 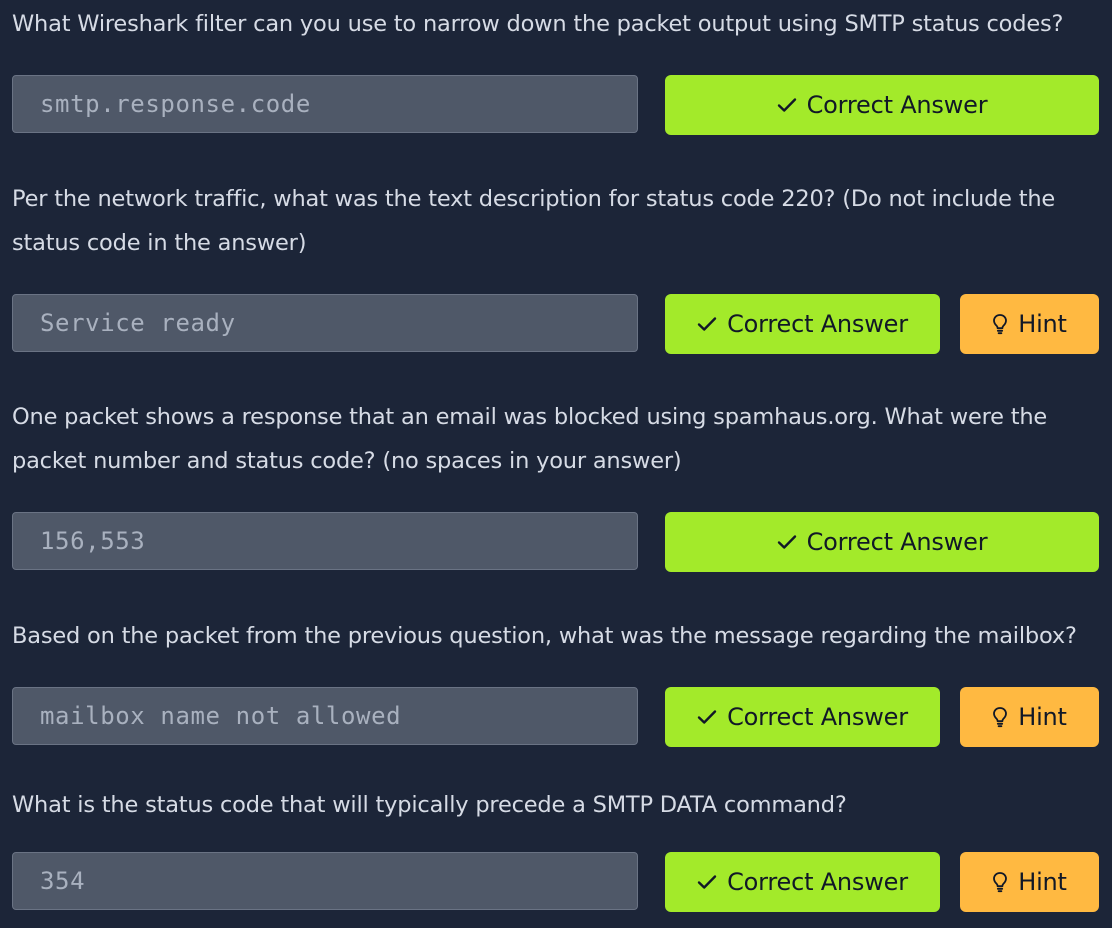 I want to click on correct-answer-button-3: Correct Answer, so click(x=882, y=542).